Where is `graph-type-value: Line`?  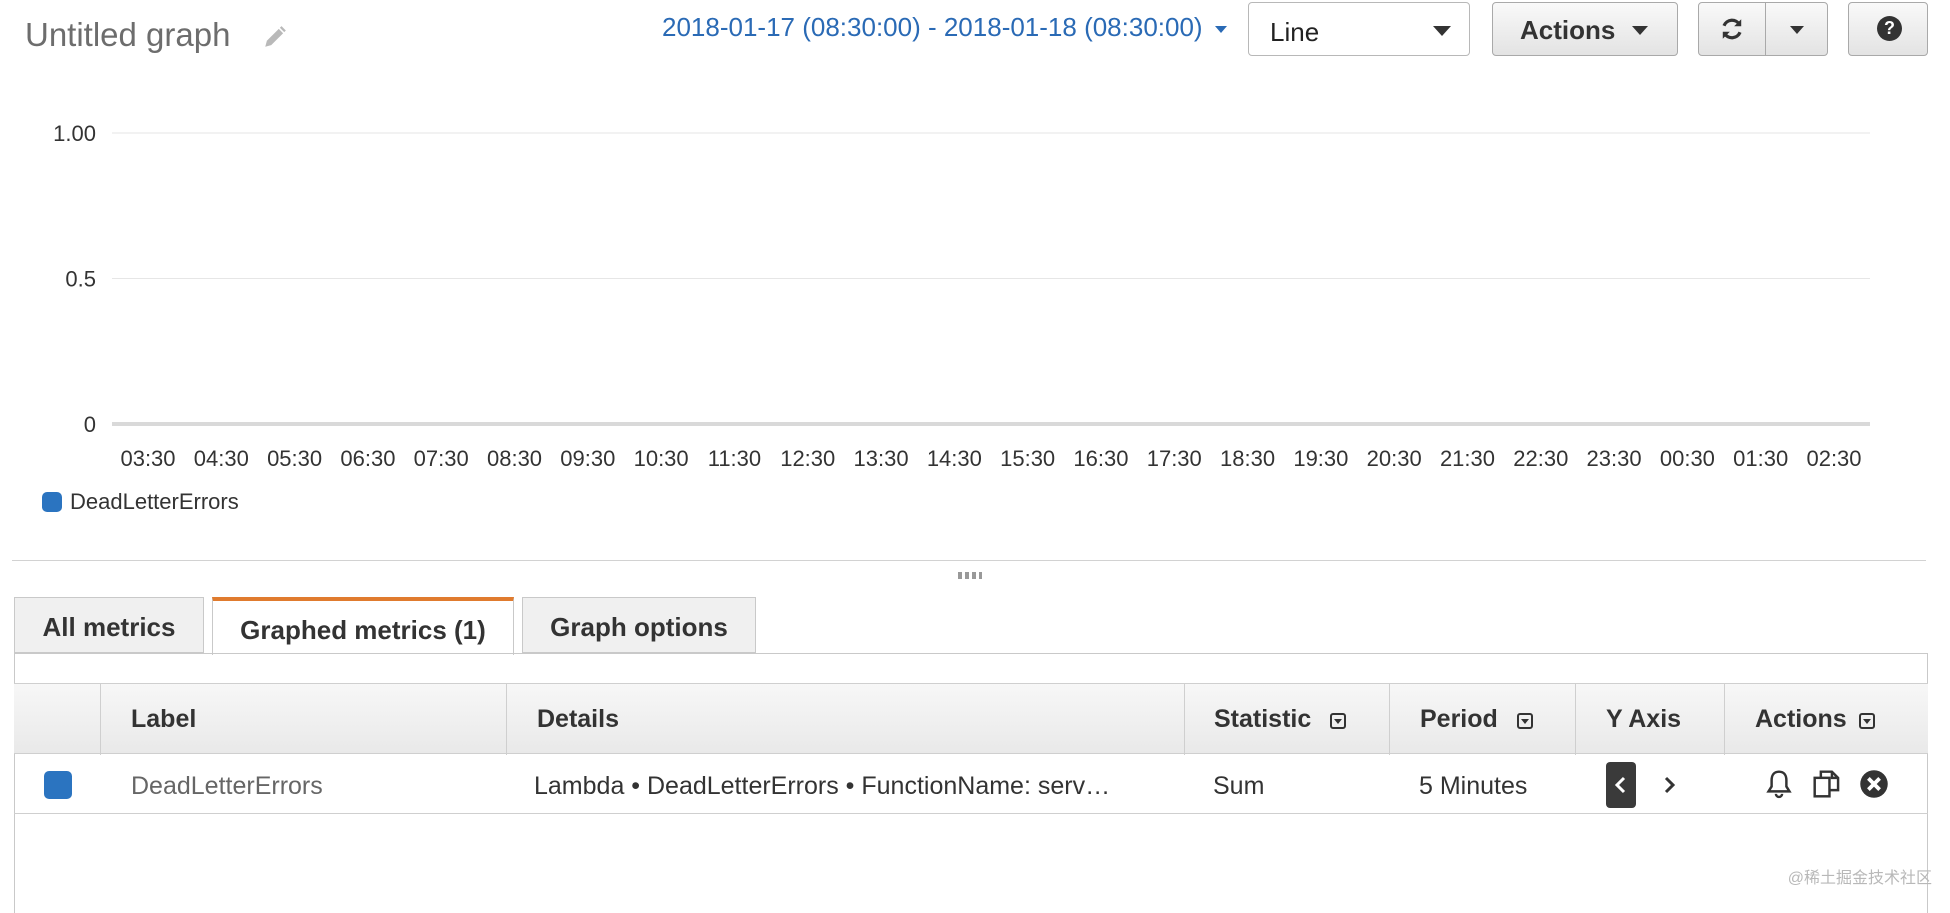 graph-type-value: Line is located at coordinates (1295, 32).